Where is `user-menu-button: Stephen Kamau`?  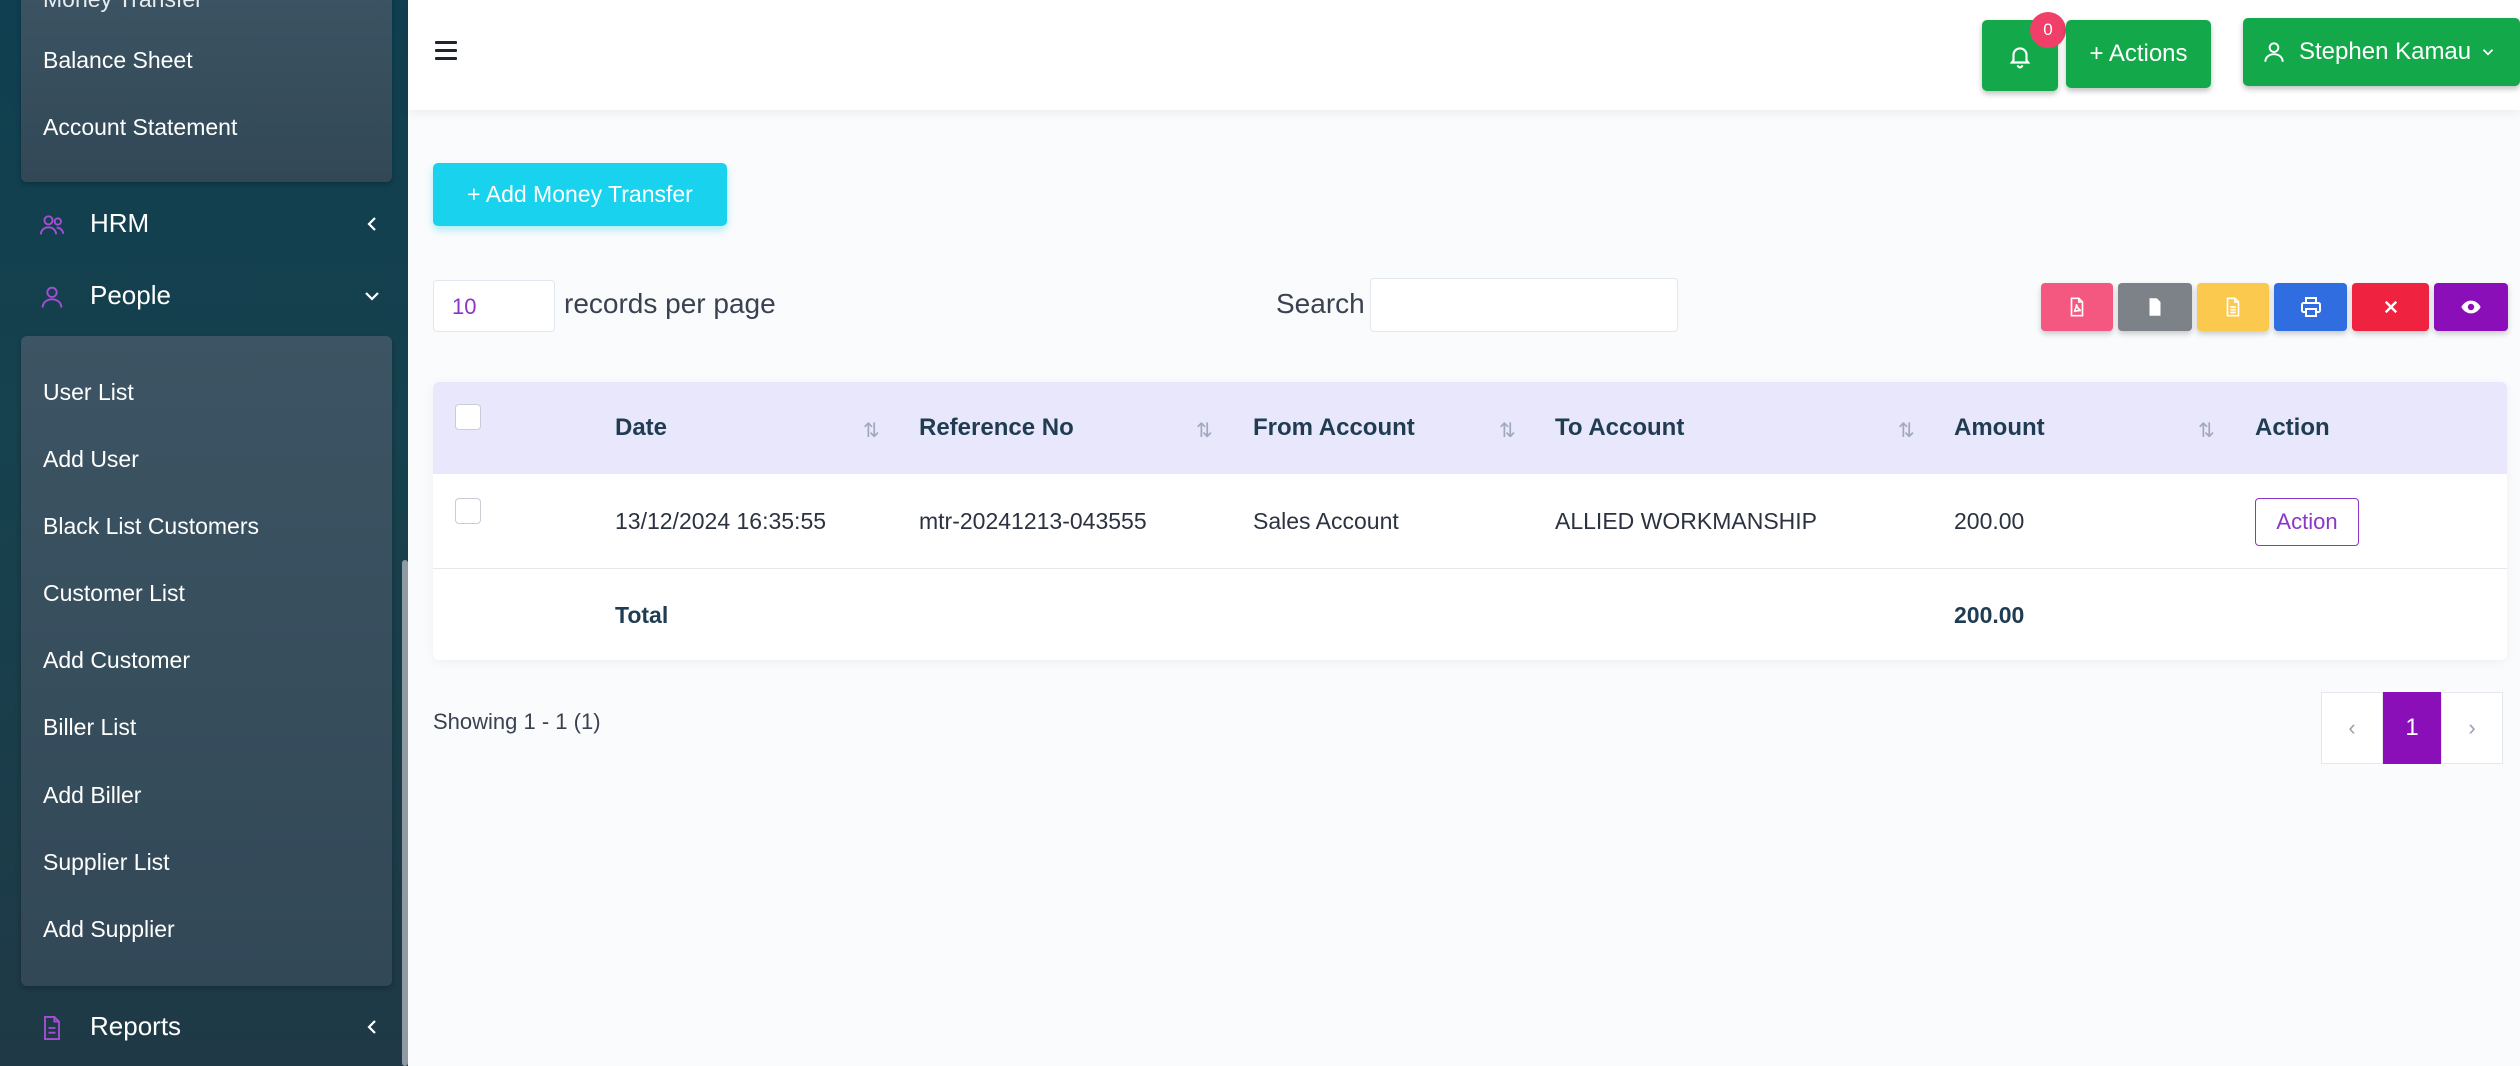
user-menu-button: Stephen Kamau is located at coordinates (2381, 52).